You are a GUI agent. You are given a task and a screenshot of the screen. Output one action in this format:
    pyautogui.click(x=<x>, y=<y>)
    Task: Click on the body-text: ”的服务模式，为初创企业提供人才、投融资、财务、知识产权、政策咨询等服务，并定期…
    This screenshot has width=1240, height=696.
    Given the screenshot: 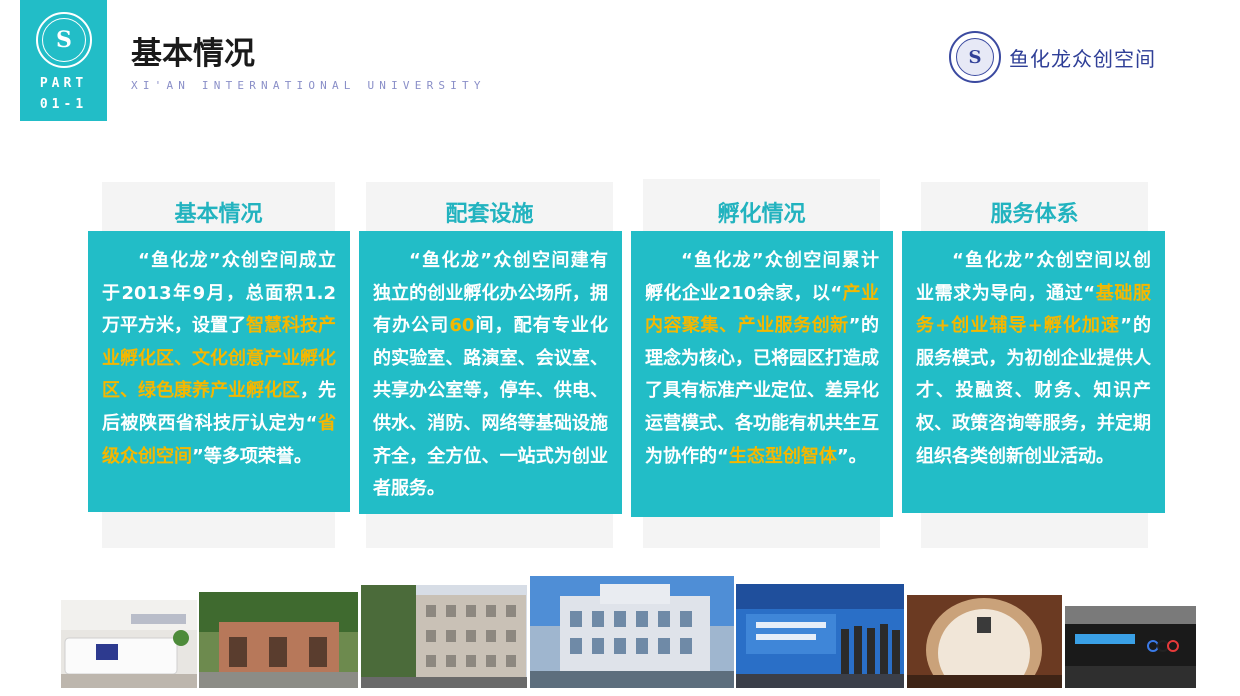 What is the action you would take?
    pyautogui.click(x=1033, y=391)
    